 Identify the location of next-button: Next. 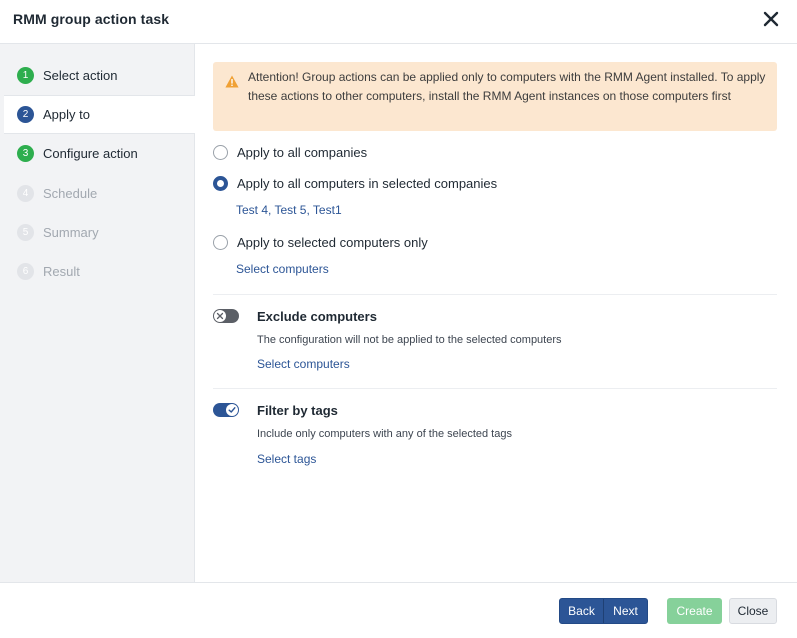
(625, 611).